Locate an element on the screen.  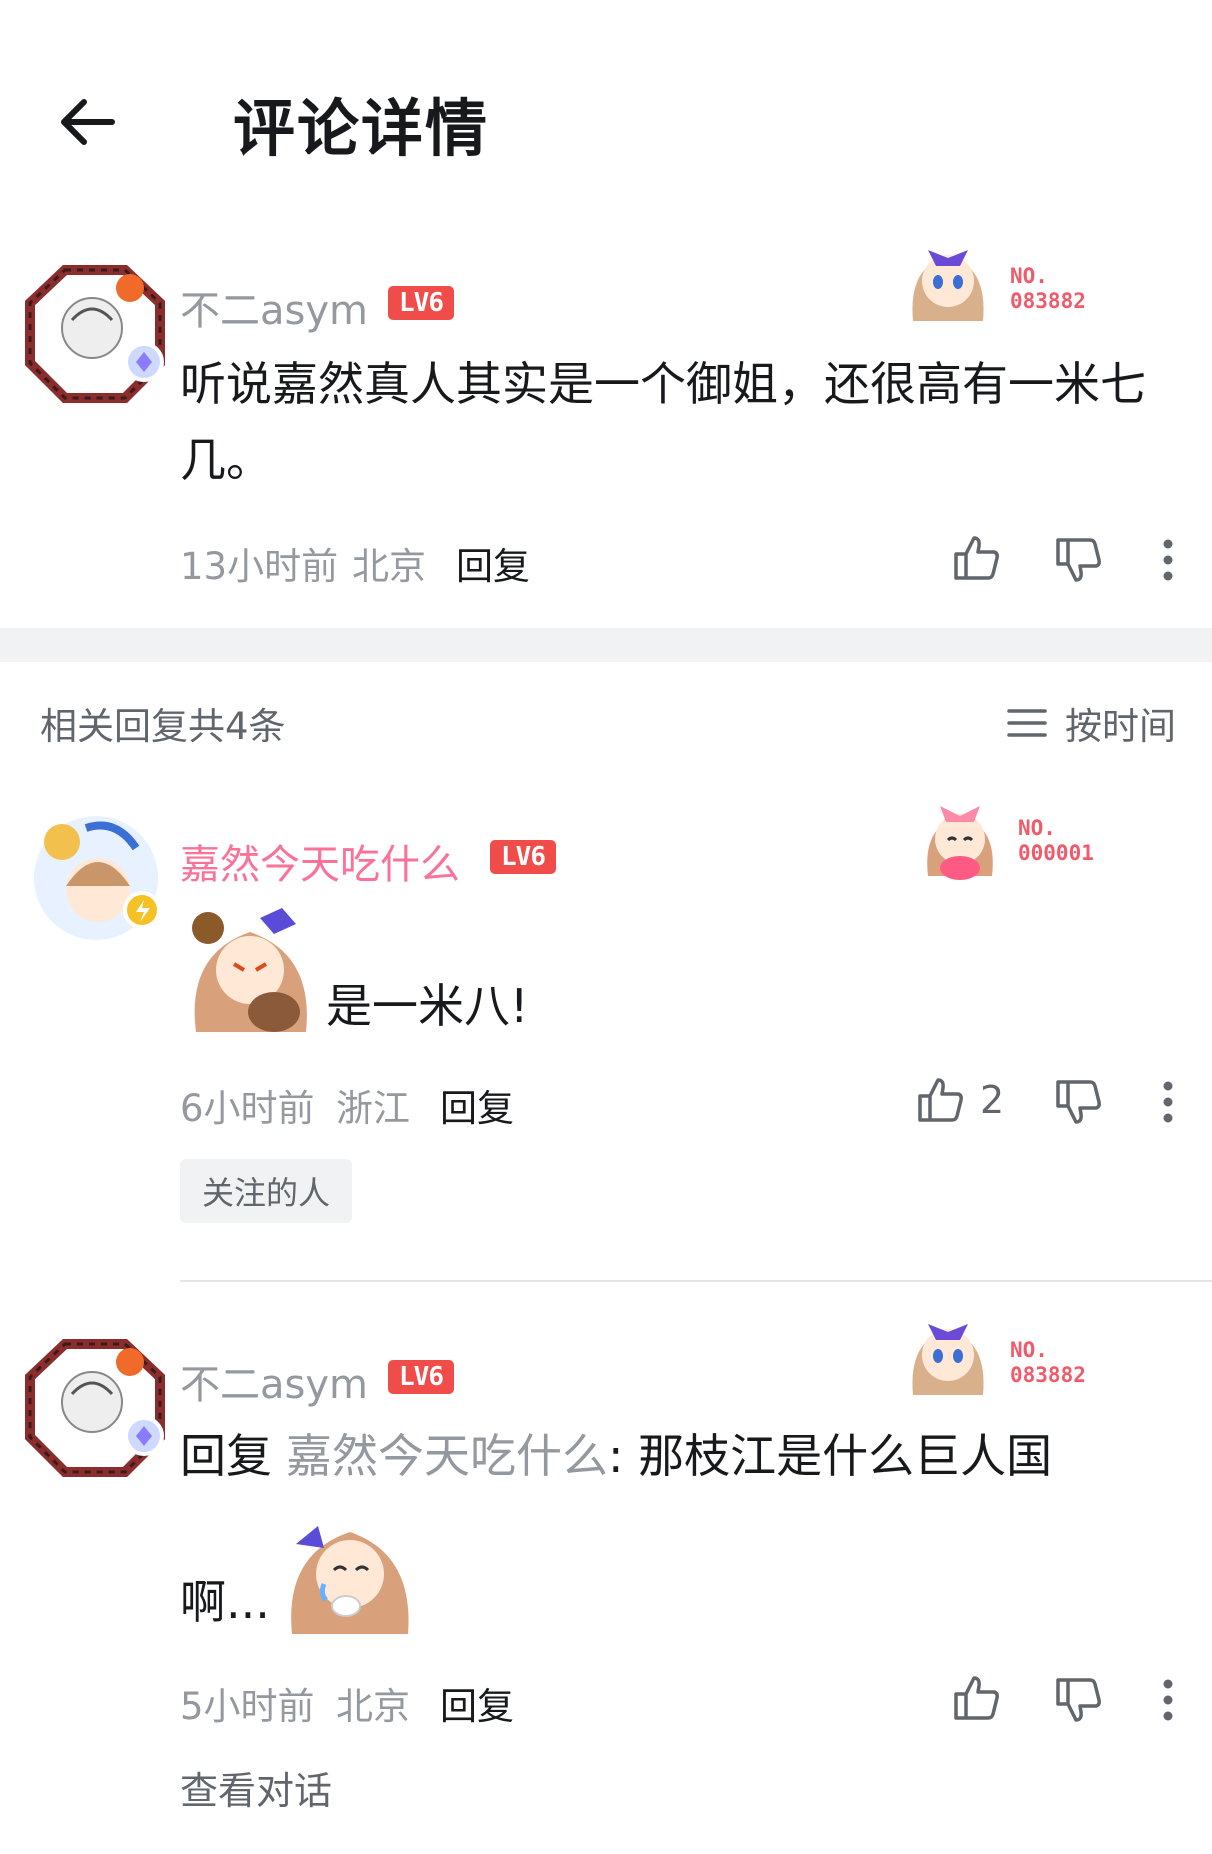
sort-by-time-button: 按时间 is located at coordinates (1090, 723).